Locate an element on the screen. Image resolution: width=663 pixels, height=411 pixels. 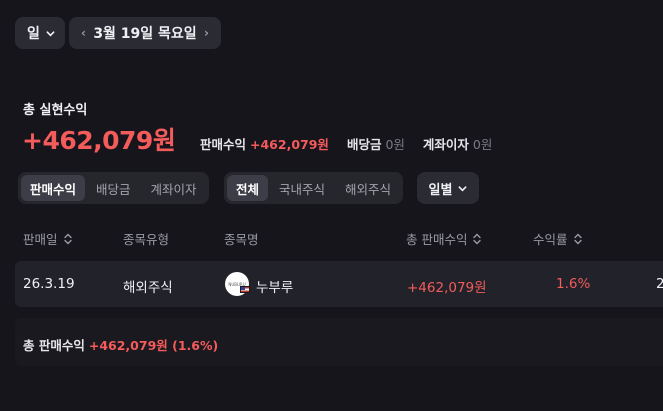
breakdown-sales: 판매수익 +462,079원 is located at coordinates (264, 144).